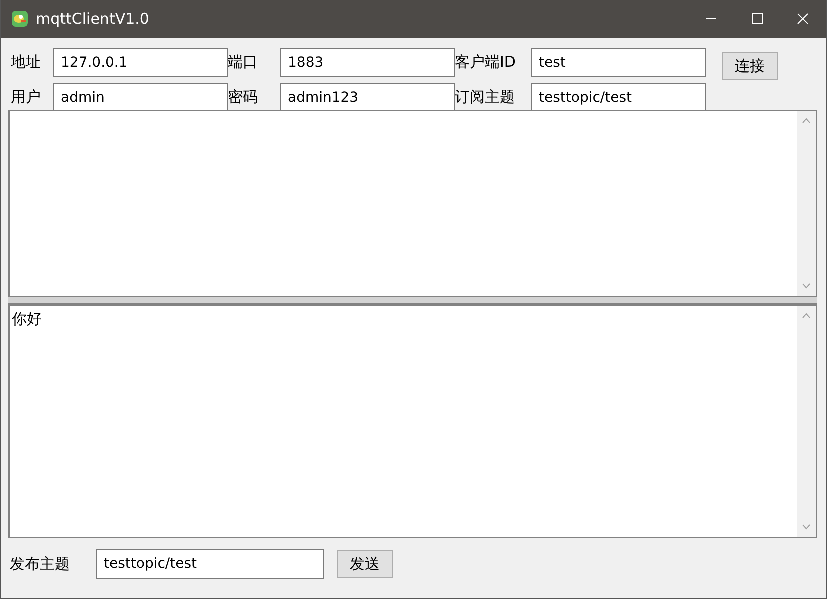 This screenshot has width=827, height=599. What do you see at coordinates (750, 66) in the screenshot?
I see `connect-button: 连接` at bounding box center [750, 66].